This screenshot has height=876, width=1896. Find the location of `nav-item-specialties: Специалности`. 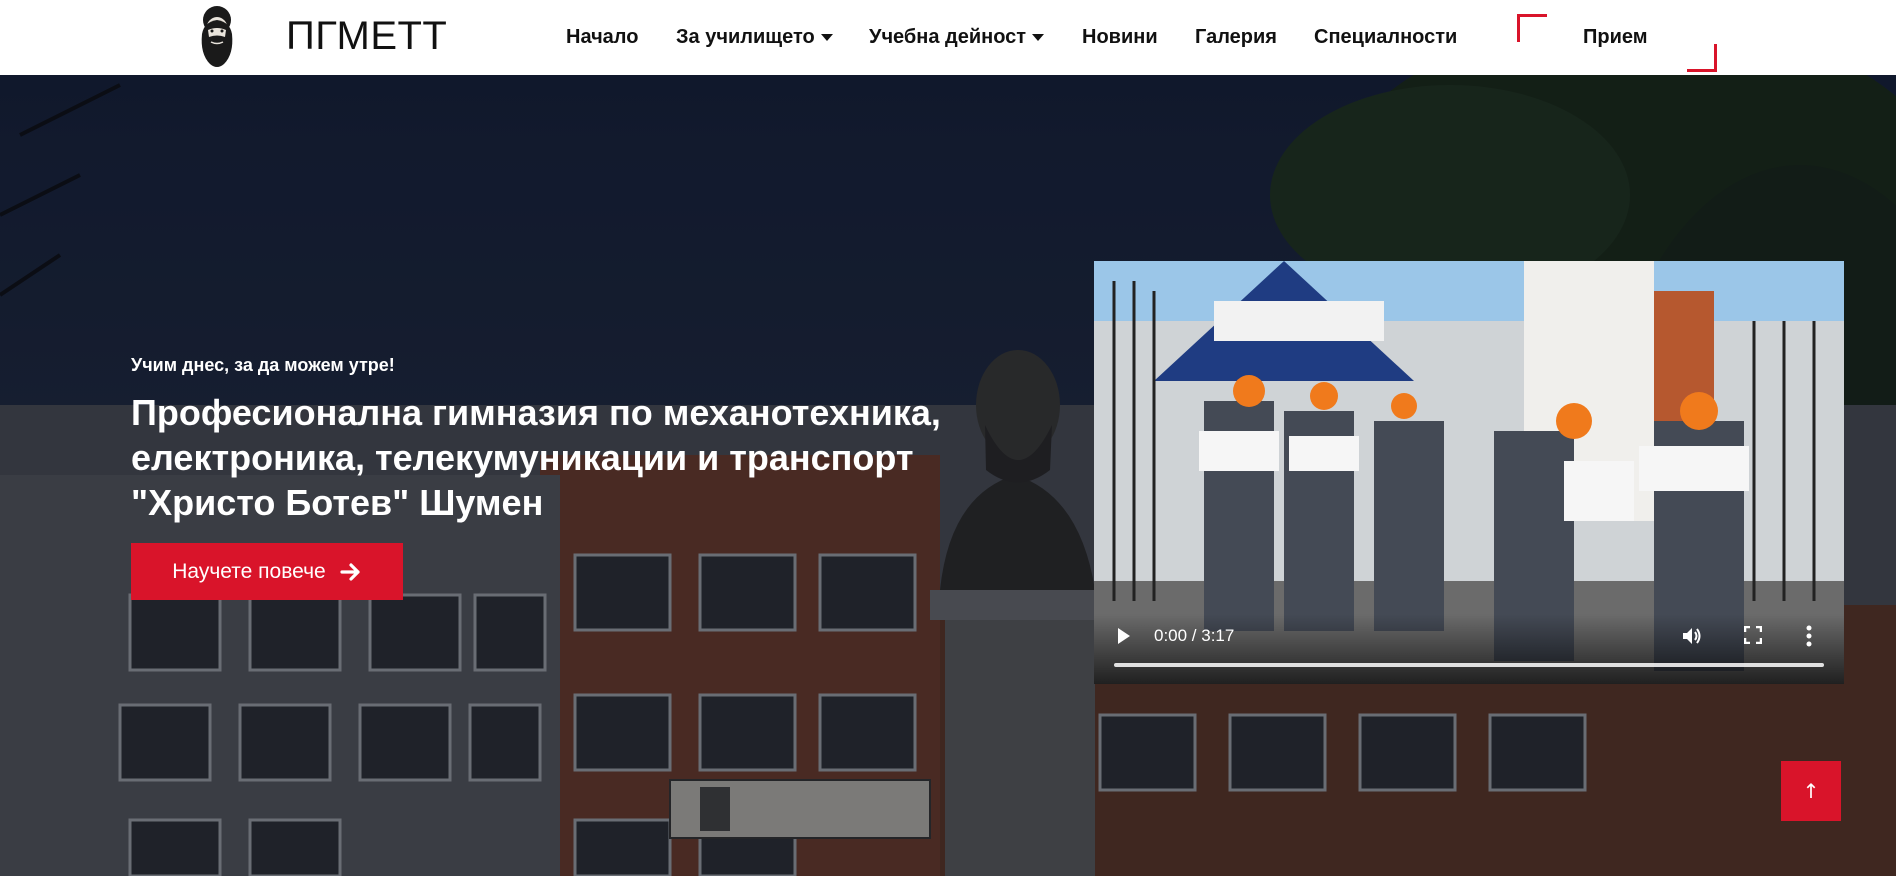

nav-item-specialties: Специалности is located at coordinates (1385, 37).